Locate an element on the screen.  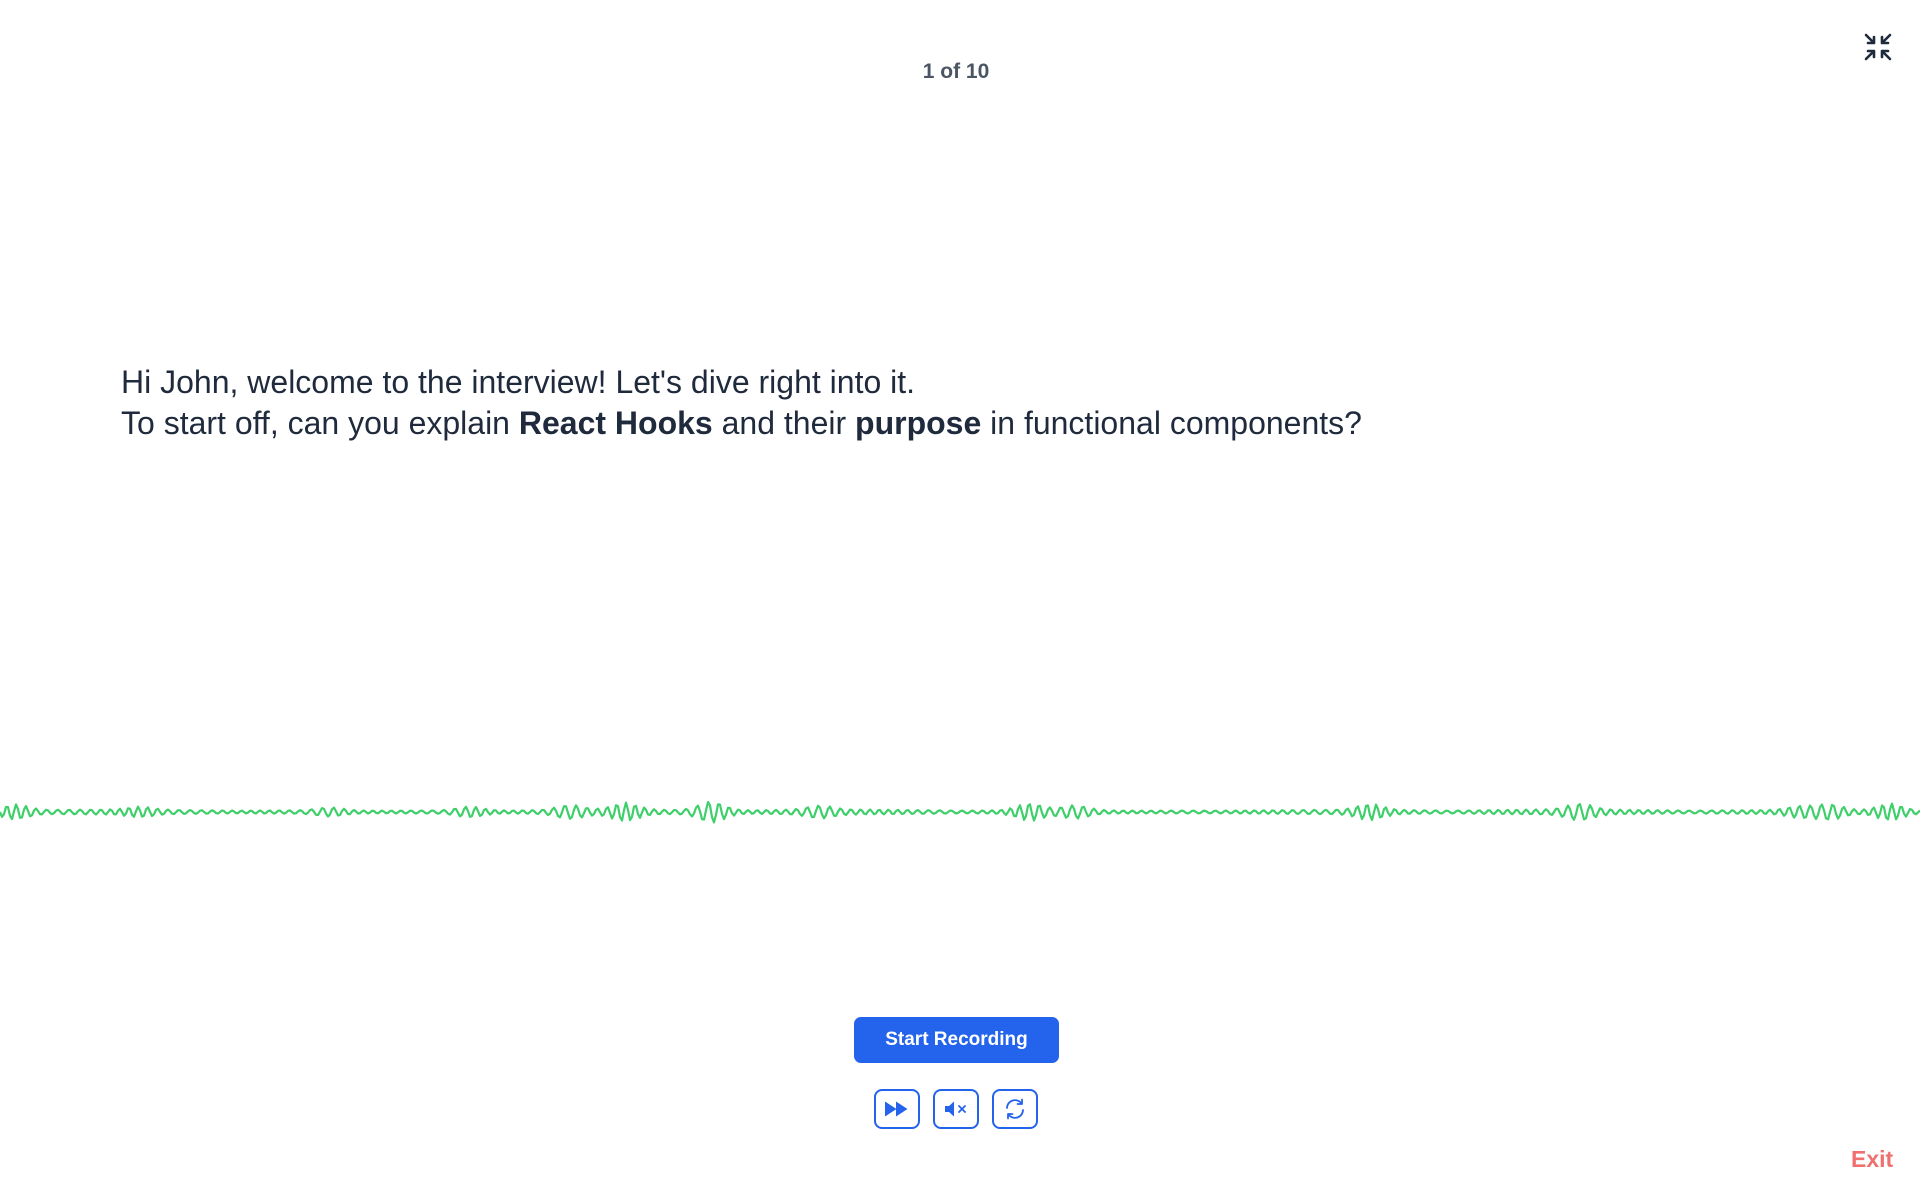
replay-question-button is located at coordinates (1015, 1109).